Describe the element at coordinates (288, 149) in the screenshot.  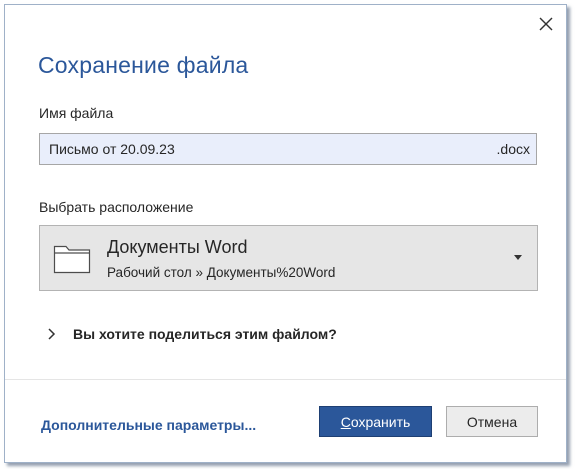
I see `filename-input: Письмо от 20.09.23 .docx` at that location.